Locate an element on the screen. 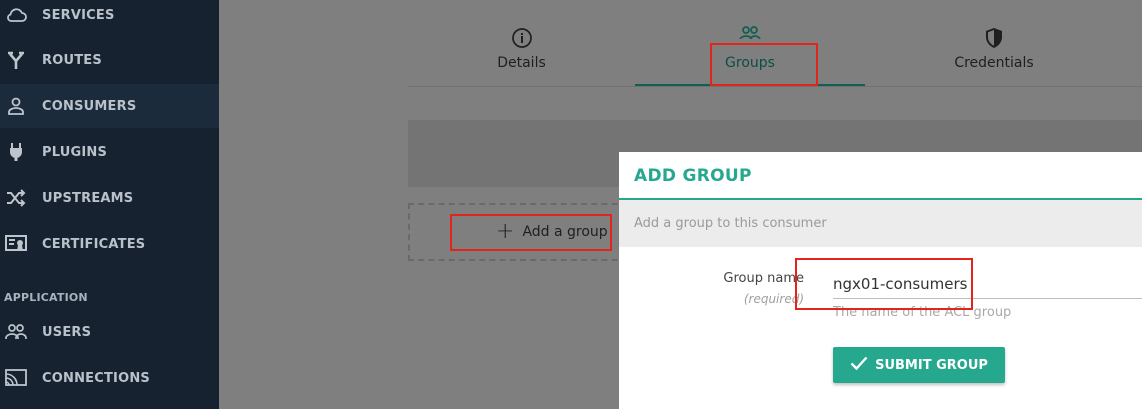 Image resolution: width=1142 pixels, height=409 pixels. tab-details: Details is located at coordinates (521, 54).